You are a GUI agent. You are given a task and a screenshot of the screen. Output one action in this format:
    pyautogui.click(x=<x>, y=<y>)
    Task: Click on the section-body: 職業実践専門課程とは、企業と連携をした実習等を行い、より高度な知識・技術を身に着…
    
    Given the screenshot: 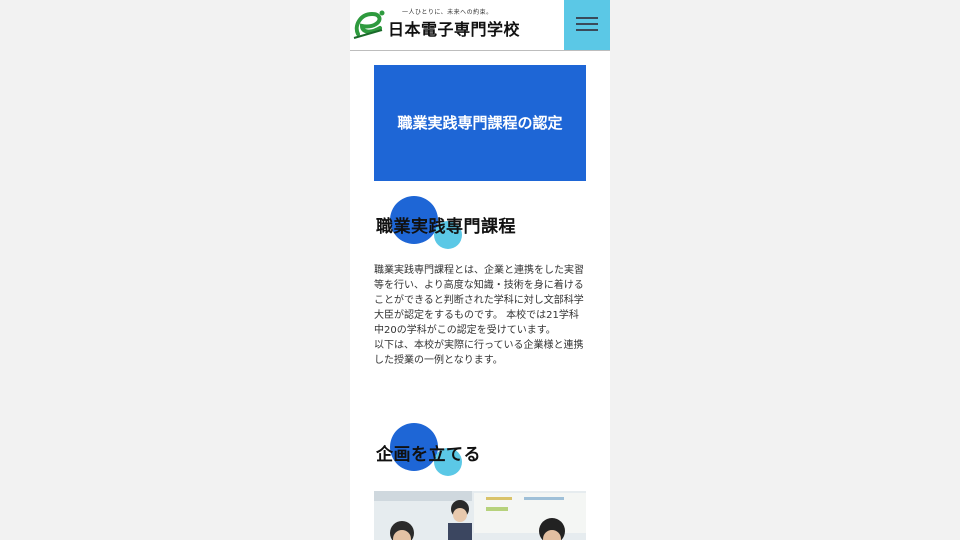 What is the action you would take?
    pyautogui.click(x=481, y=315)
    